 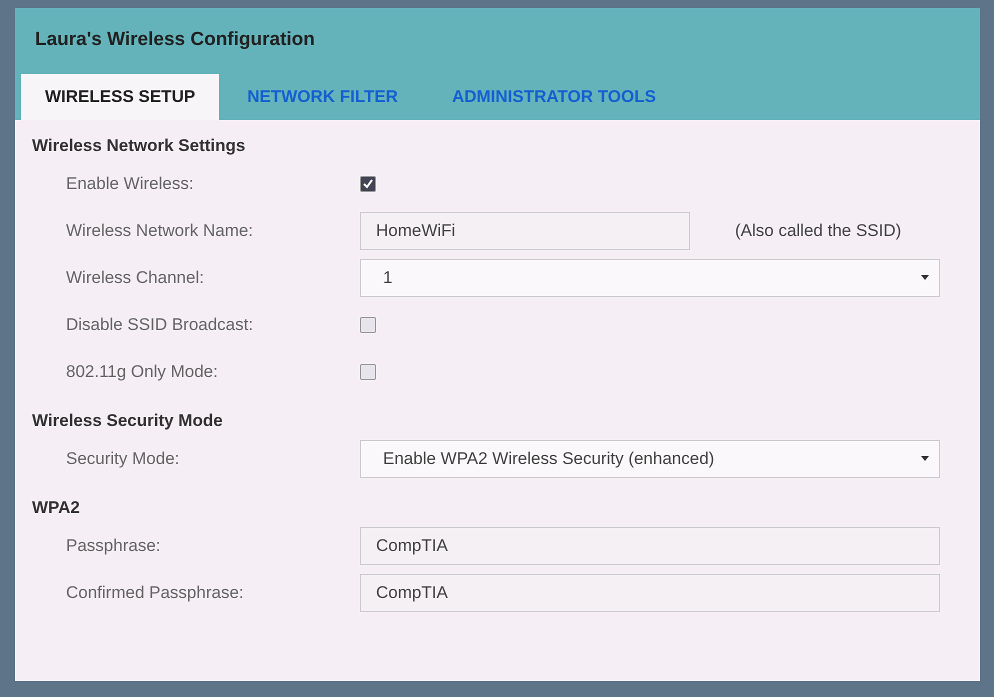 What do you see at coordinates (142, 372) in the screenshot?
I see `field-label: 802.11g Only Mode:` at bounding box center [142, 372].